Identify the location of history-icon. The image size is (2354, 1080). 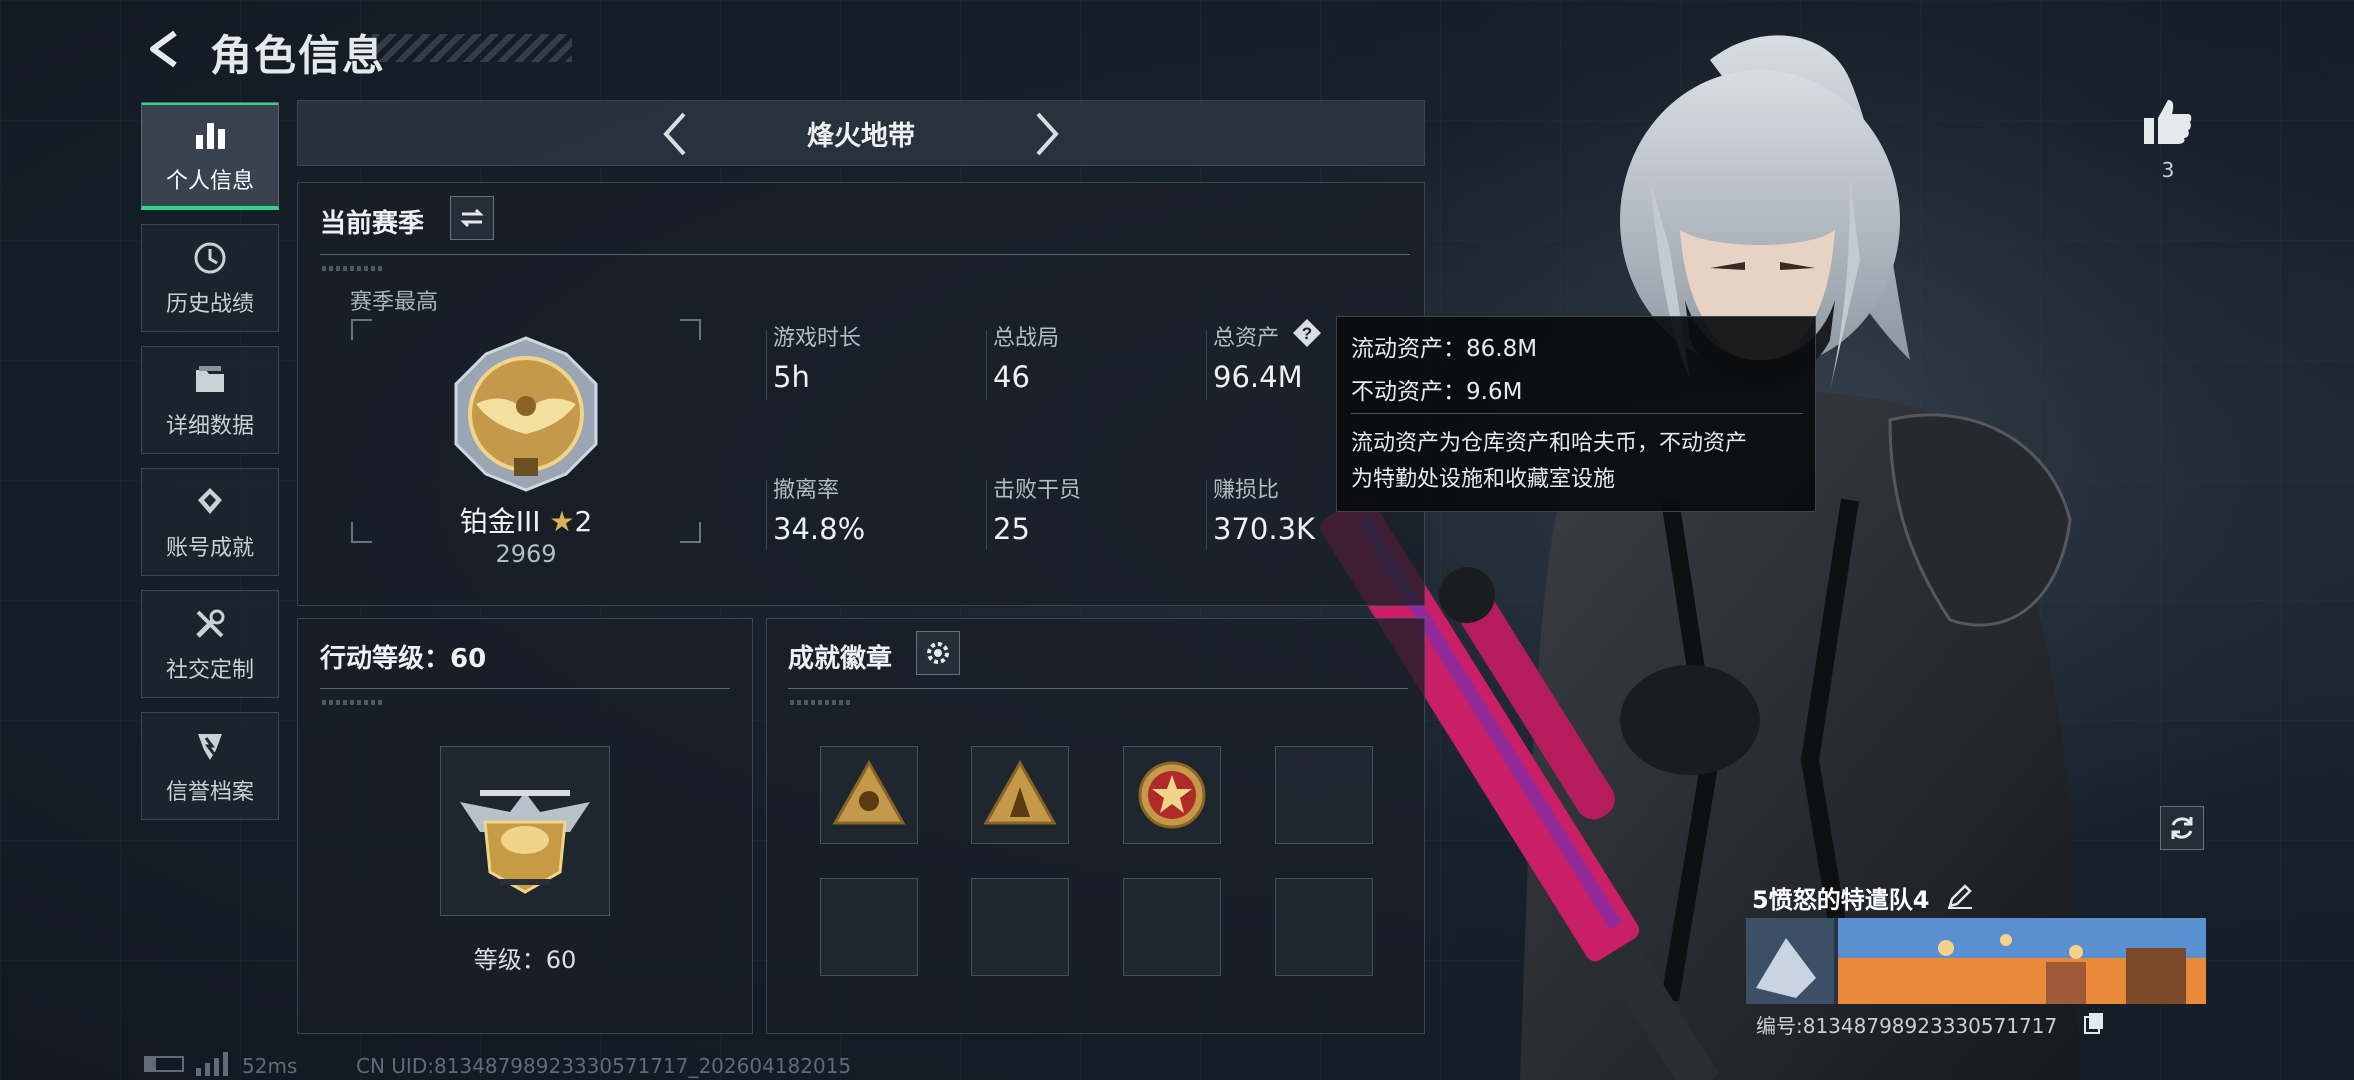
(210, 258).